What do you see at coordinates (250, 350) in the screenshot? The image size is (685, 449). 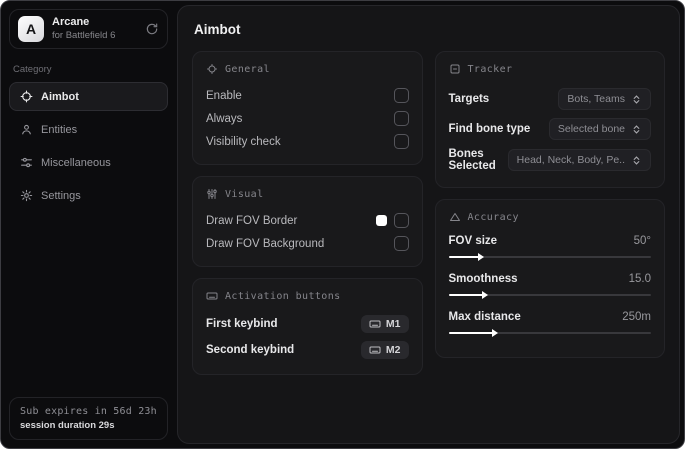 I see `setting-label: Second keybind` at bounding box center [250, 350].